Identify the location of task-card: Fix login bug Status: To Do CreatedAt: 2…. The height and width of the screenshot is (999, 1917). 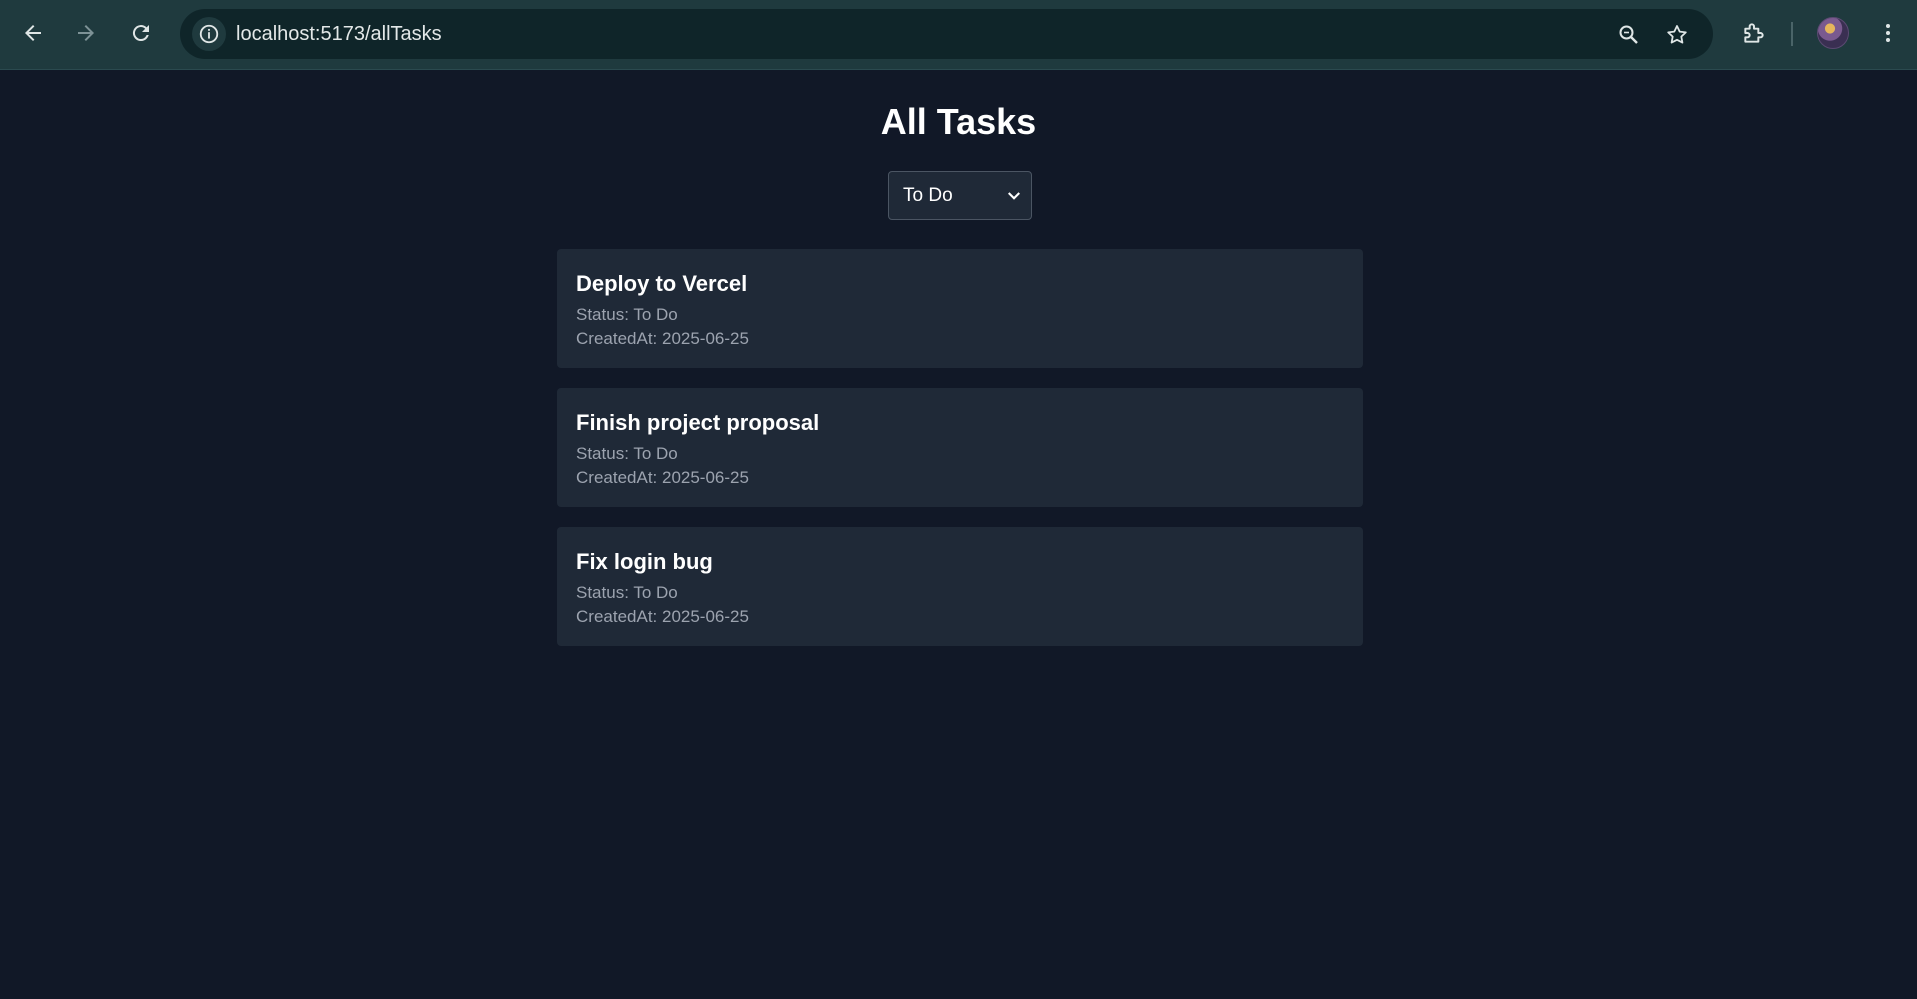
(960, 586).